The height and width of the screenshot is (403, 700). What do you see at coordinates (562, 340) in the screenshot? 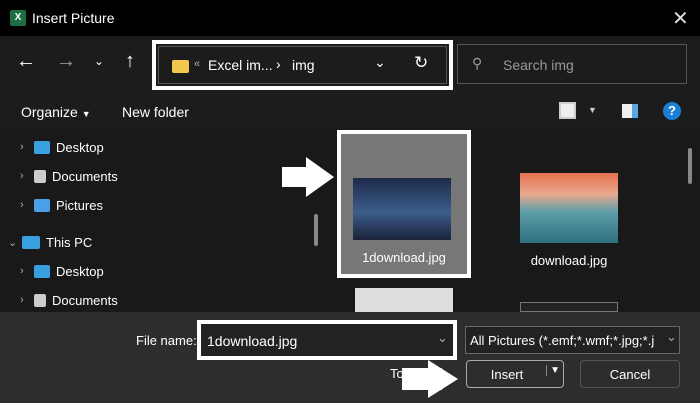
I see `file-type-value: All Pictures (*.emf;*.wmf;*.jpg;*.j` at bounding box center [562, 340].